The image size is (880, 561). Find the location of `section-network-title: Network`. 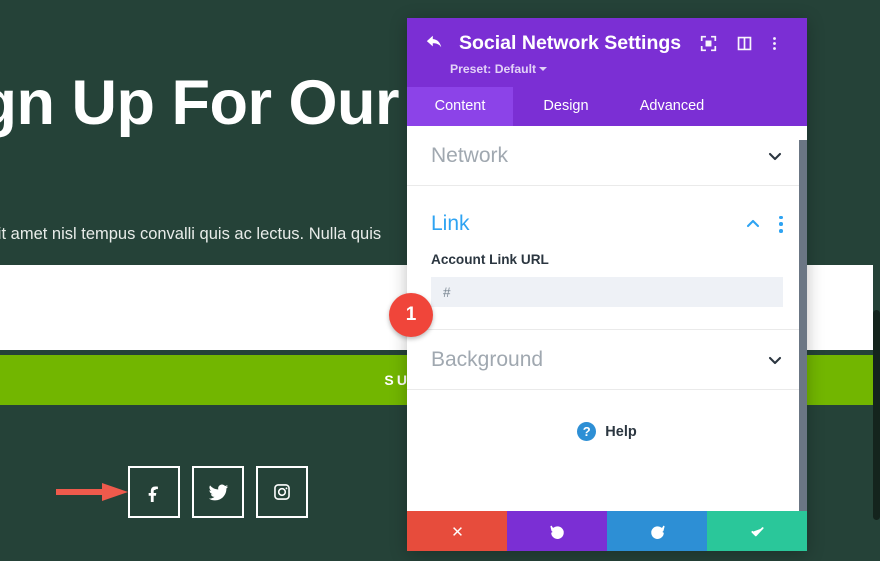

section-network-title: Network is located at coordinates (470, 155).